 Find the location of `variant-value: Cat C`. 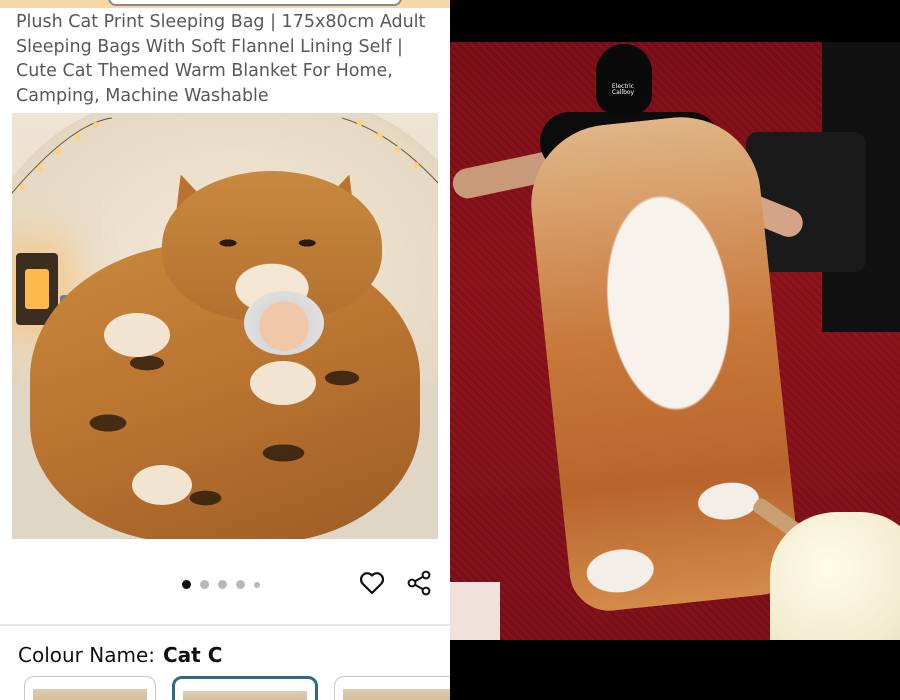

variant-value: Cat C is located at coordinates (193, 655).